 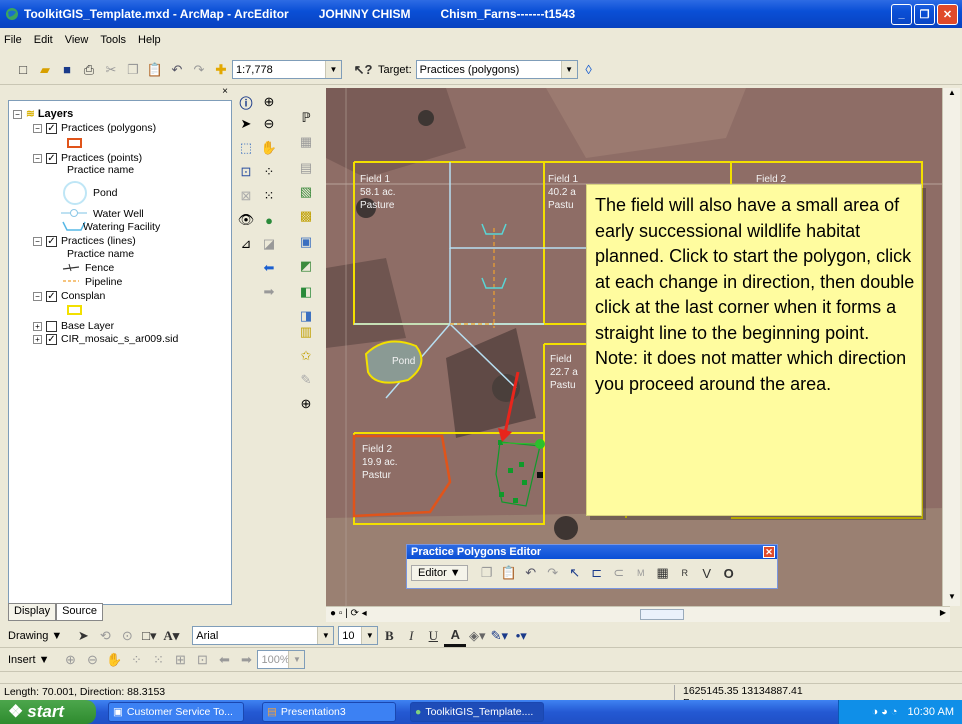 I want to click on cut-icon: ✂, so click(x=111, y=70).